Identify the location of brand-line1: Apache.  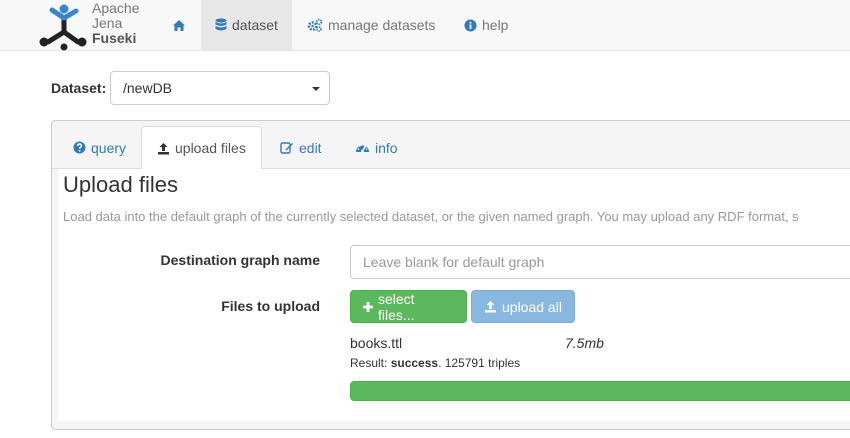
(116, 8).